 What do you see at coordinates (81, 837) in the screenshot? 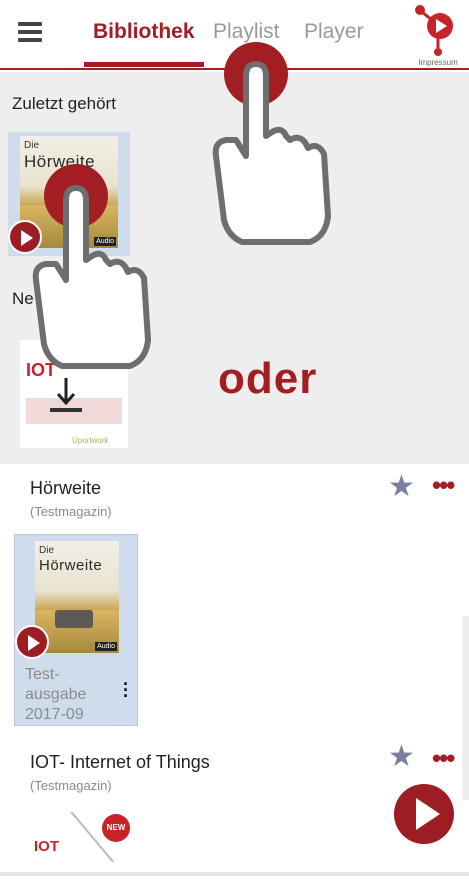
I see `iot-issue-thumbnail: IOT NEW` at bounding box center [81, 837].